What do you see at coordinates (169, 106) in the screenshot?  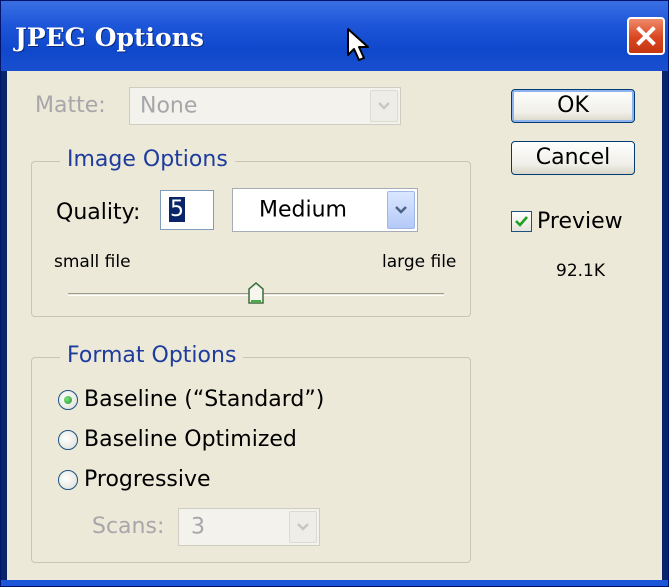 I see `matte-value: None` at bounding box center [169, 106].